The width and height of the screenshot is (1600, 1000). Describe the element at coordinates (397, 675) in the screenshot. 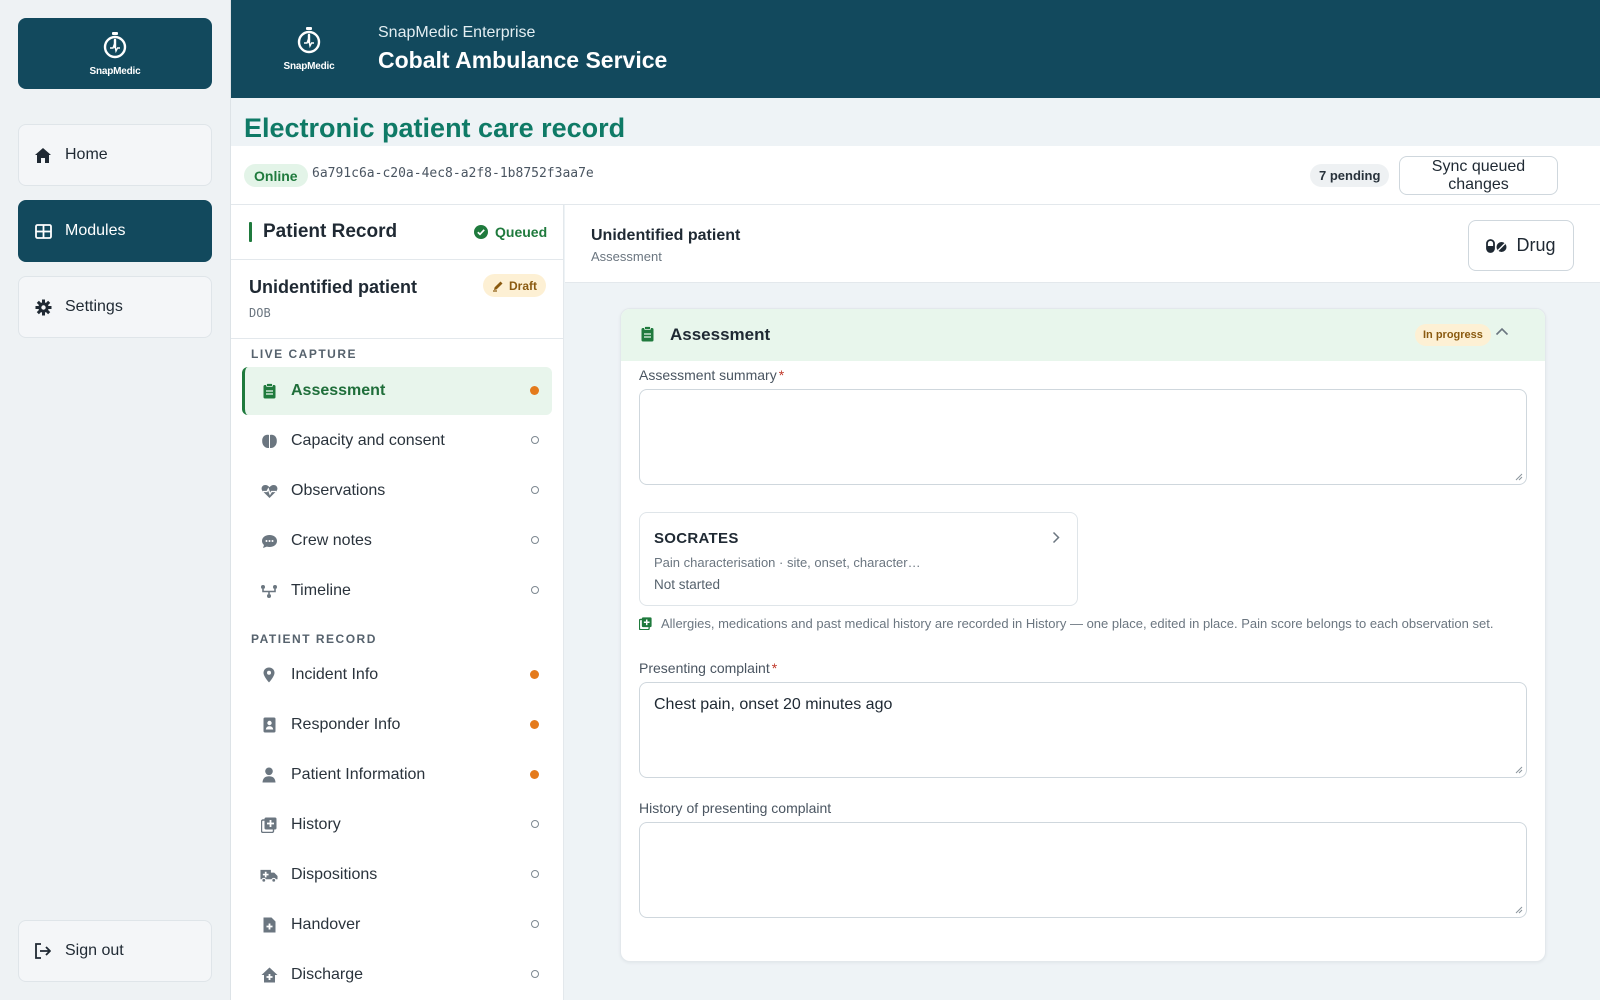

I see `module-item-incident-info: Incident Info` at that location.